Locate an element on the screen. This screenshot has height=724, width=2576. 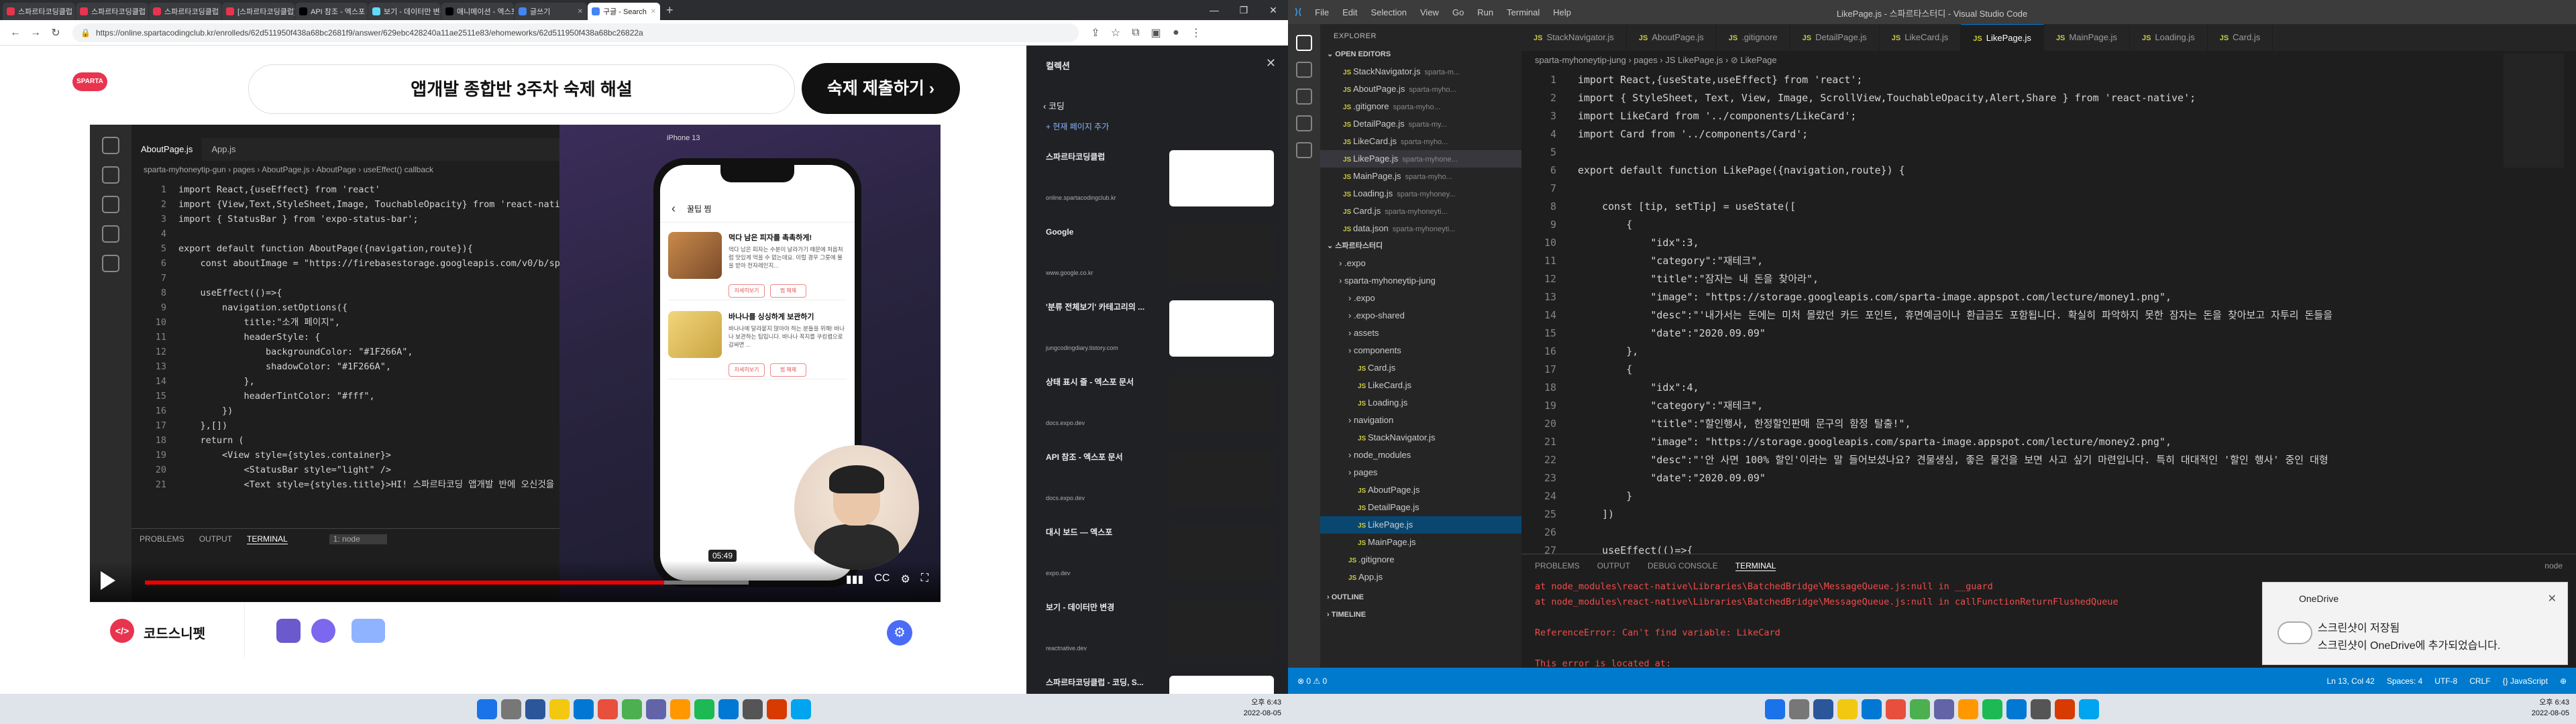
editor-tab: JS LikePage.js is located at coordinates (2002, 37).